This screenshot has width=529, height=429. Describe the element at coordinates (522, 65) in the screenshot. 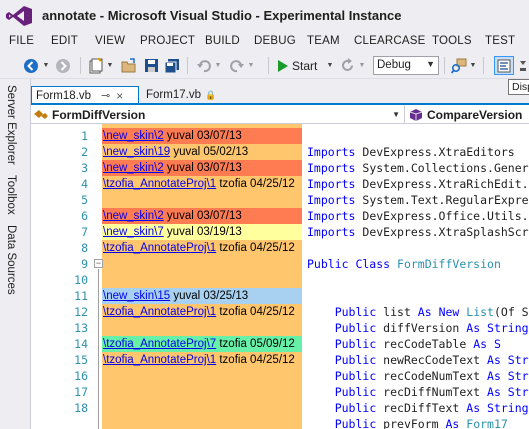

I see `toolbar-overflow-button` at that location.